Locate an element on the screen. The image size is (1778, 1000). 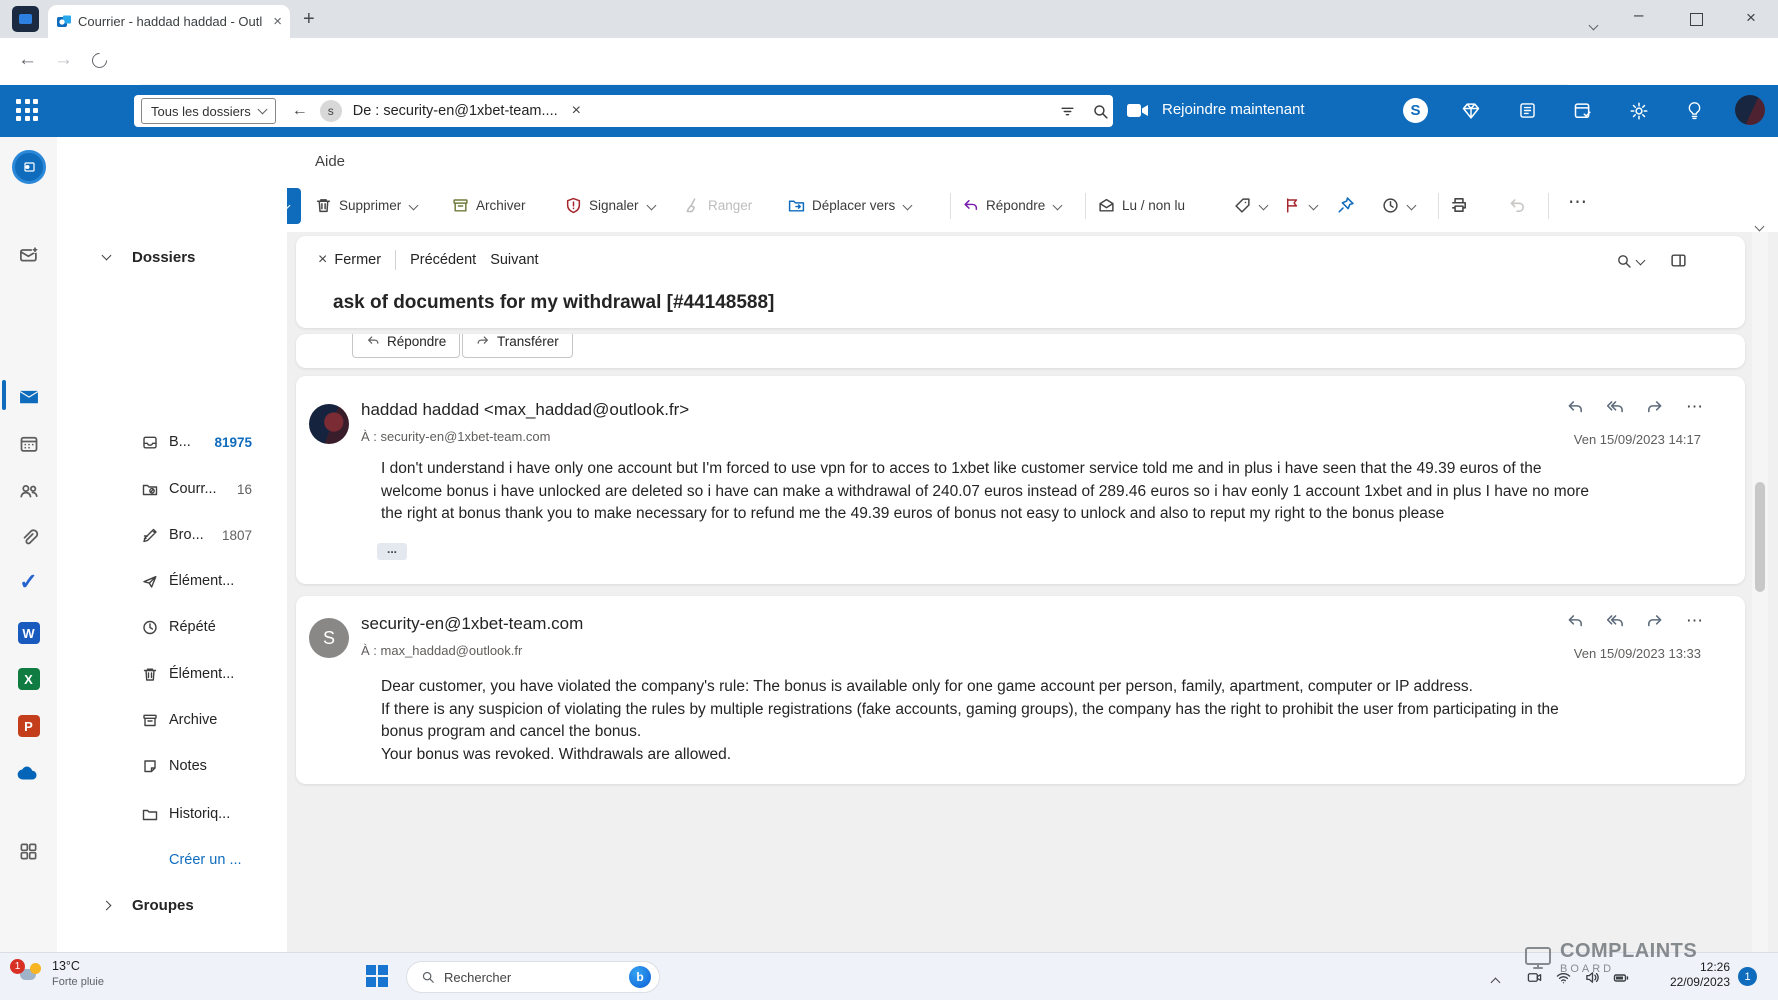
taskbar-search-box: Rechercher b is located at coordinates (533, 977).